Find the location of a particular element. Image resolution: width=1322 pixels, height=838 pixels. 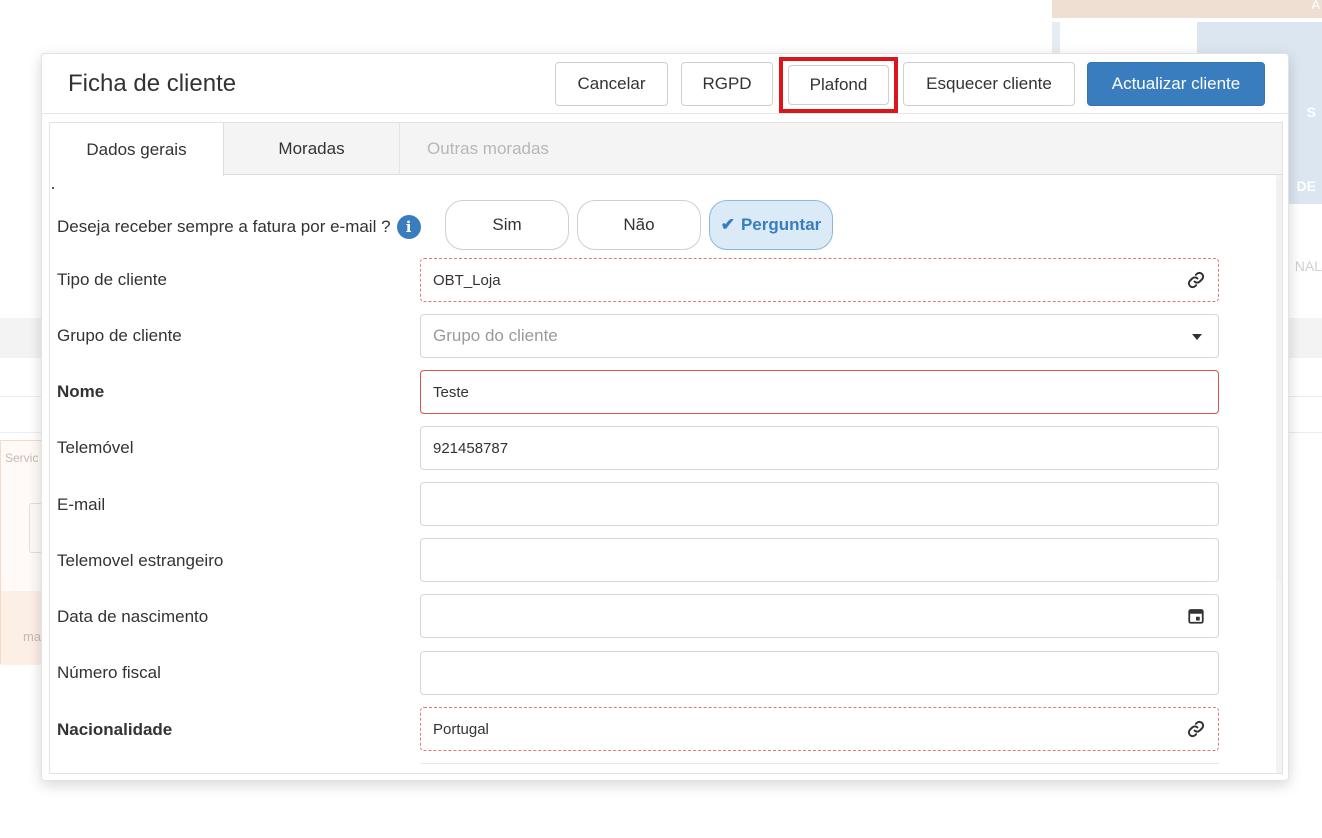

plafond-highlight: Plafond is located at coordinates (838, 85).